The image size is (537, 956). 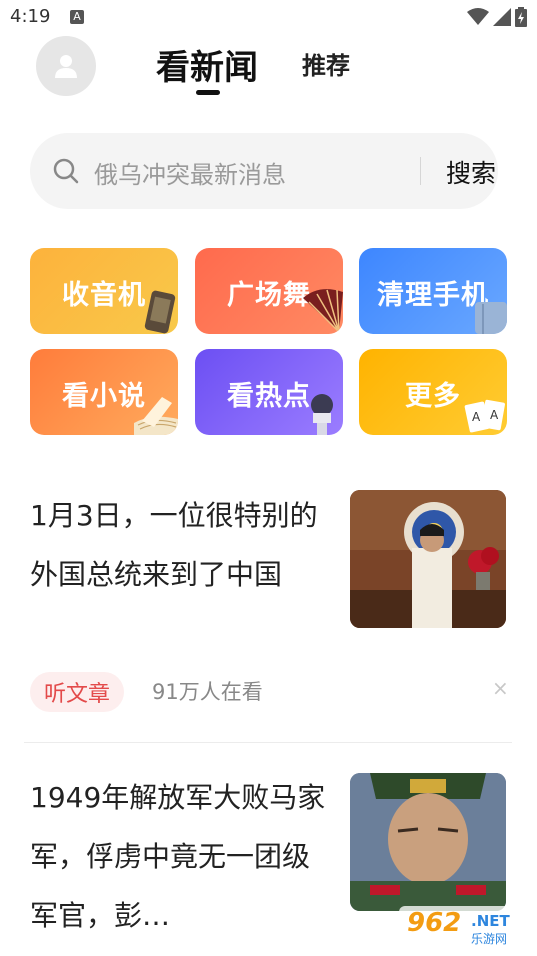 I want to click on watermark-suffix: .NET, so click(x=490, y=921).